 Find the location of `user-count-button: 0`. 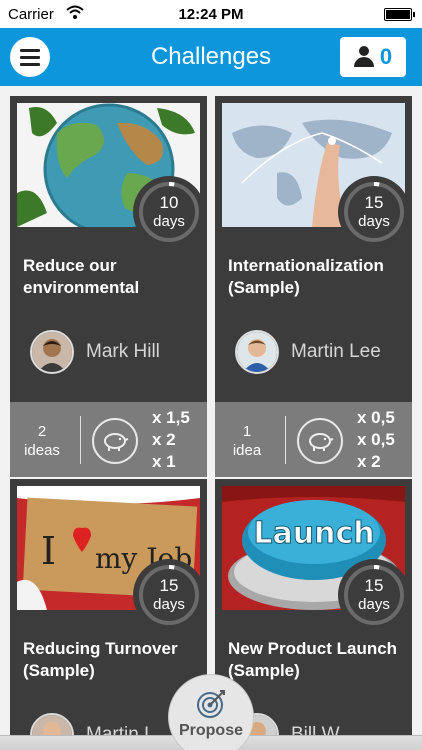

user-count-button: 0 is located at coordinates (373, 57).